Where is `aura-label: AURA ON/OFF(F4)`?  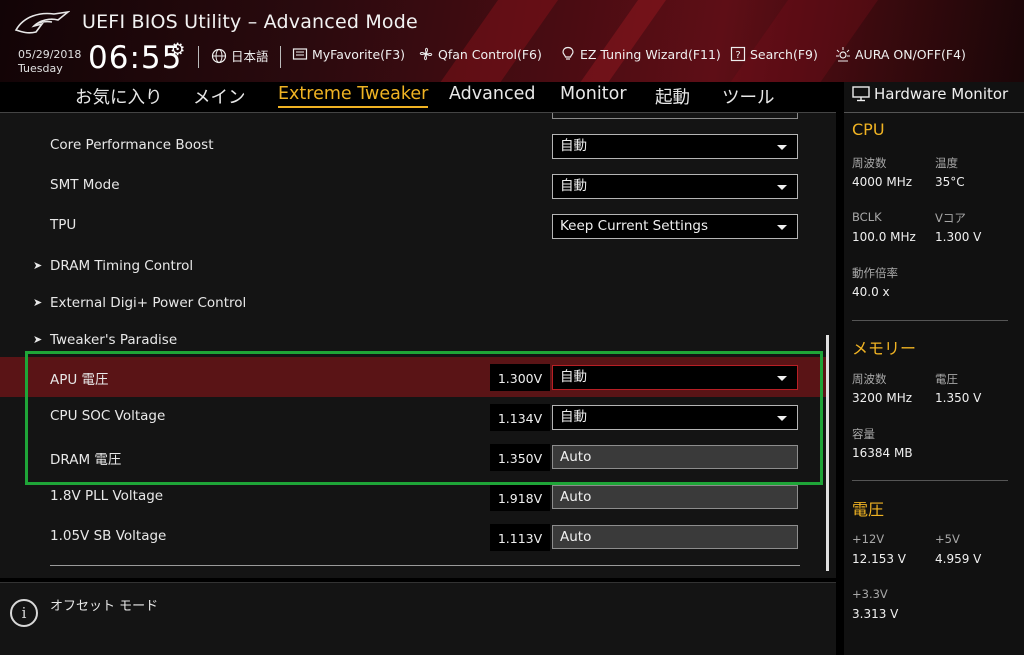
aura-label: AURA ON/OFF(F4) is located at coordinates (910, 54).